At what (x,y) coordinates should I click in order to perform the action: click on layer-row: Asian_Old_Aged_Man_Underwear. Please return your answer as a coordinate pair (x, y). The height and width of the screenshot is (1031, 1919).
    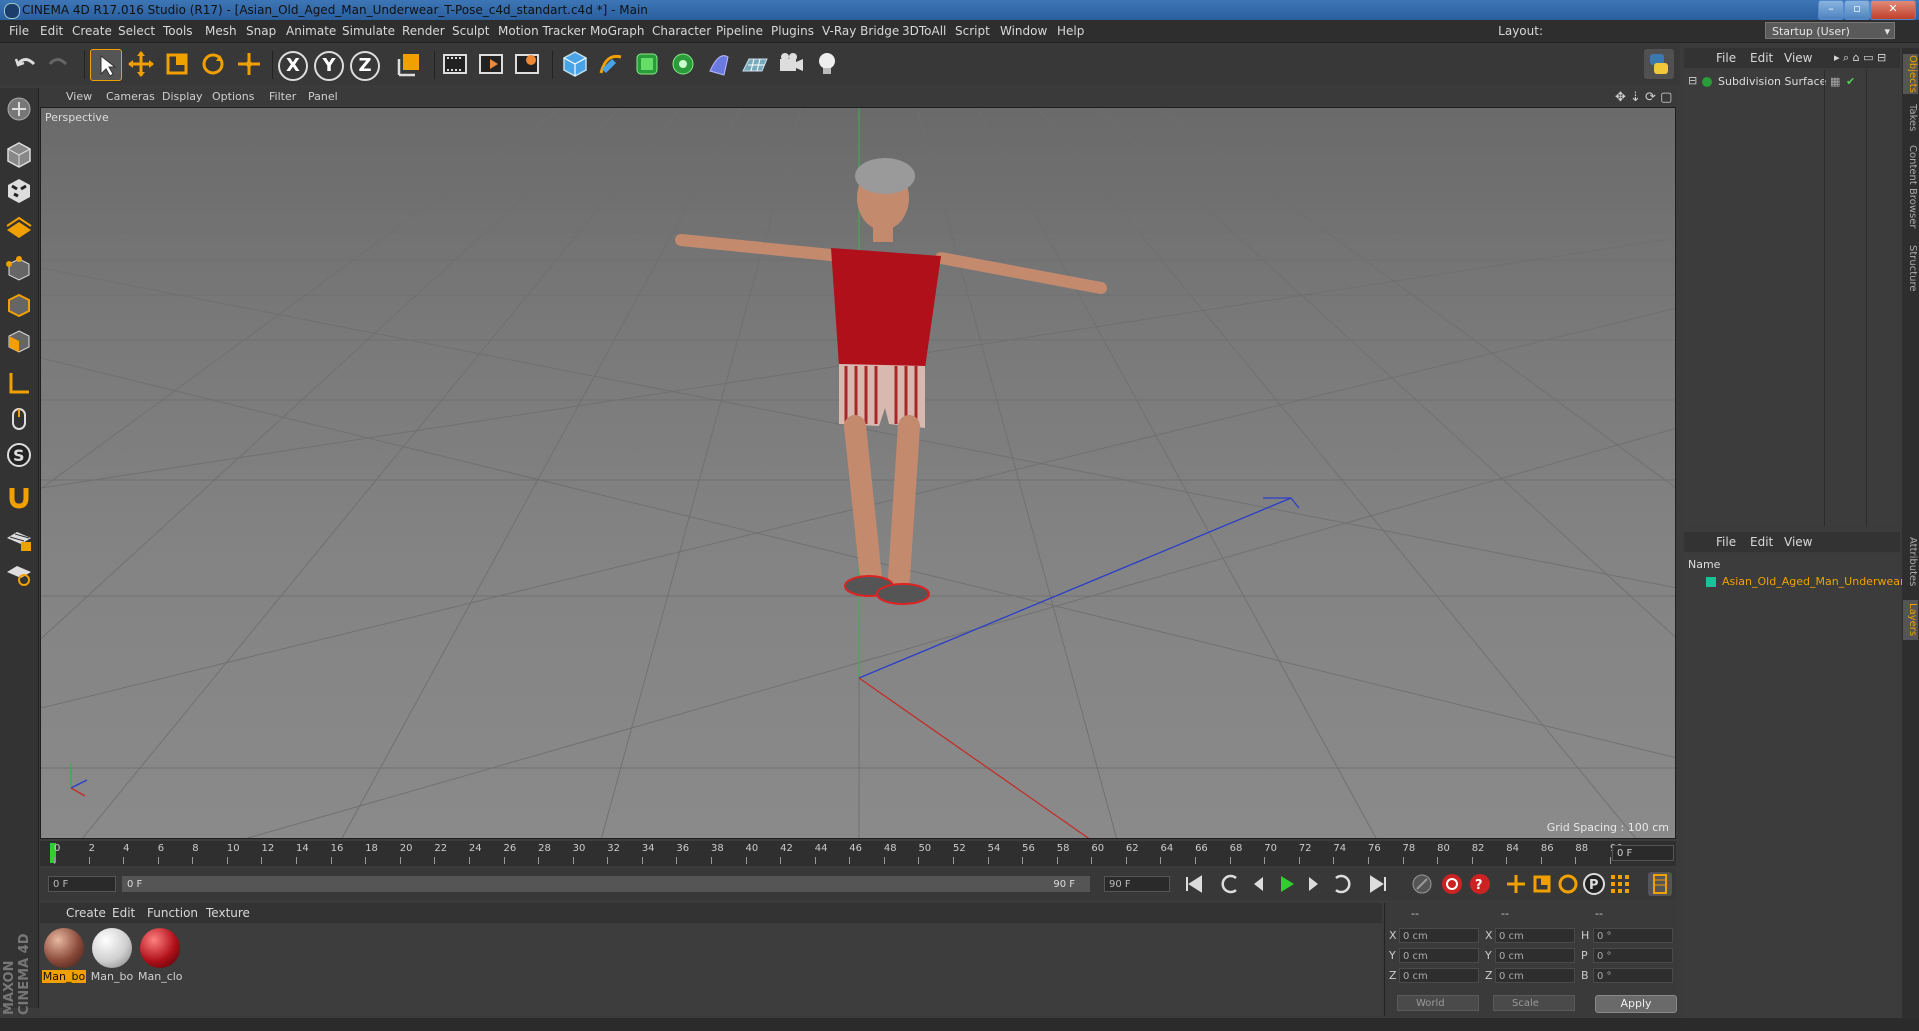
    Looking at the image, I should click on (1794, 582).